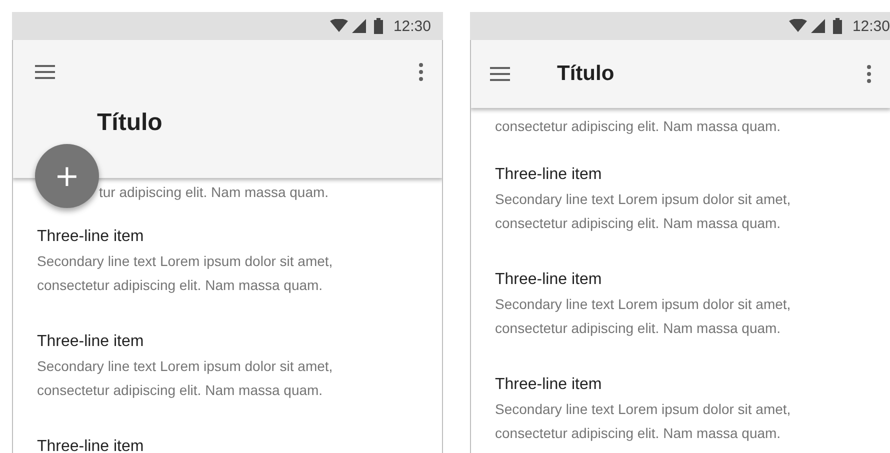  I want to click on add-fab: +, so click(67, 176).